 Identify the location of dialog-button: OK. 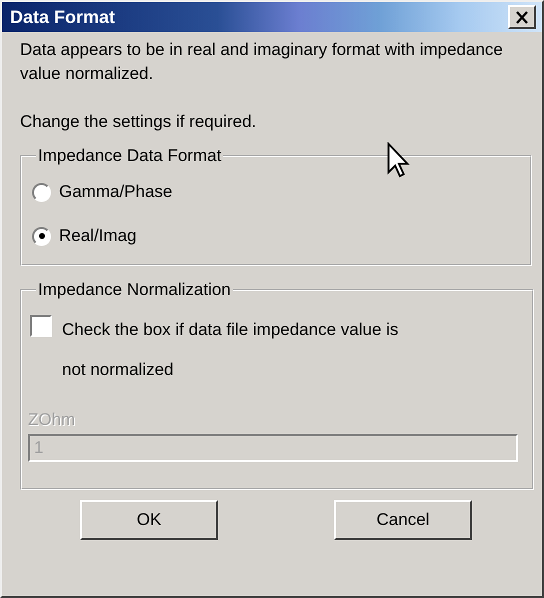
(149, 520).